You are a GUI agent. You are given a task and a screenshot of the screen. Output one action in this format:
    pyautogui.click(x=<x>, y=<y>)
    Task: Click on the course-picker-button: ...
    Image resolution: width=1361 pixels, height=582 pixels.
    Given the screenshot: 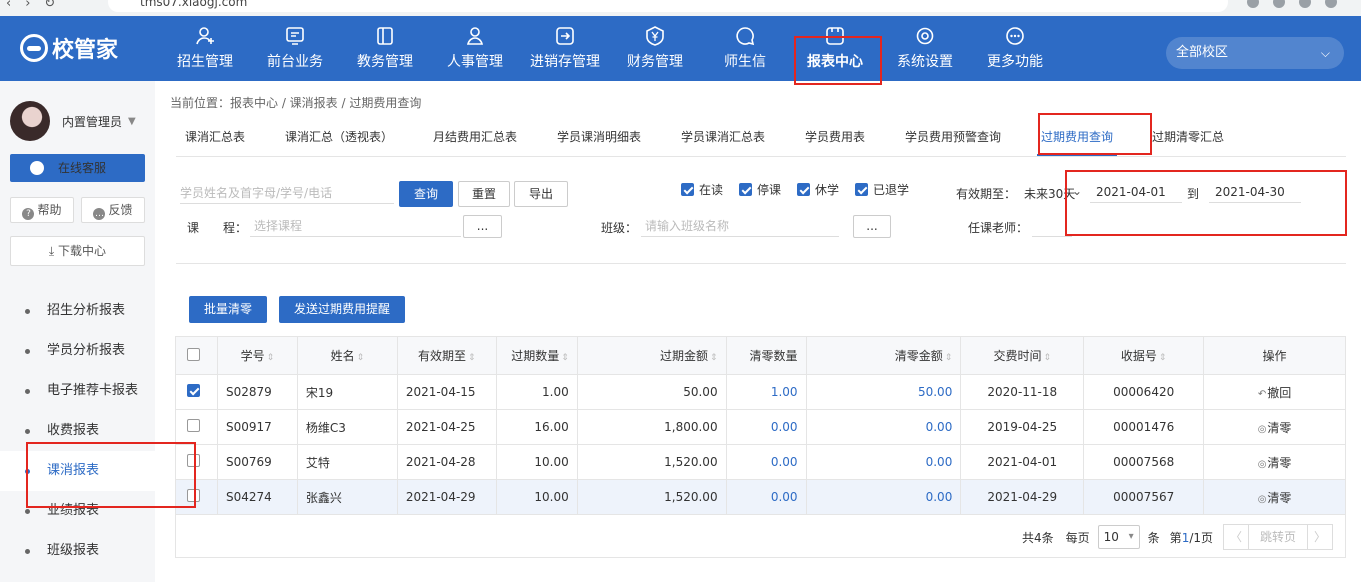 What is the action you would take?
    pyautogui.click(x=482, y=226)
    